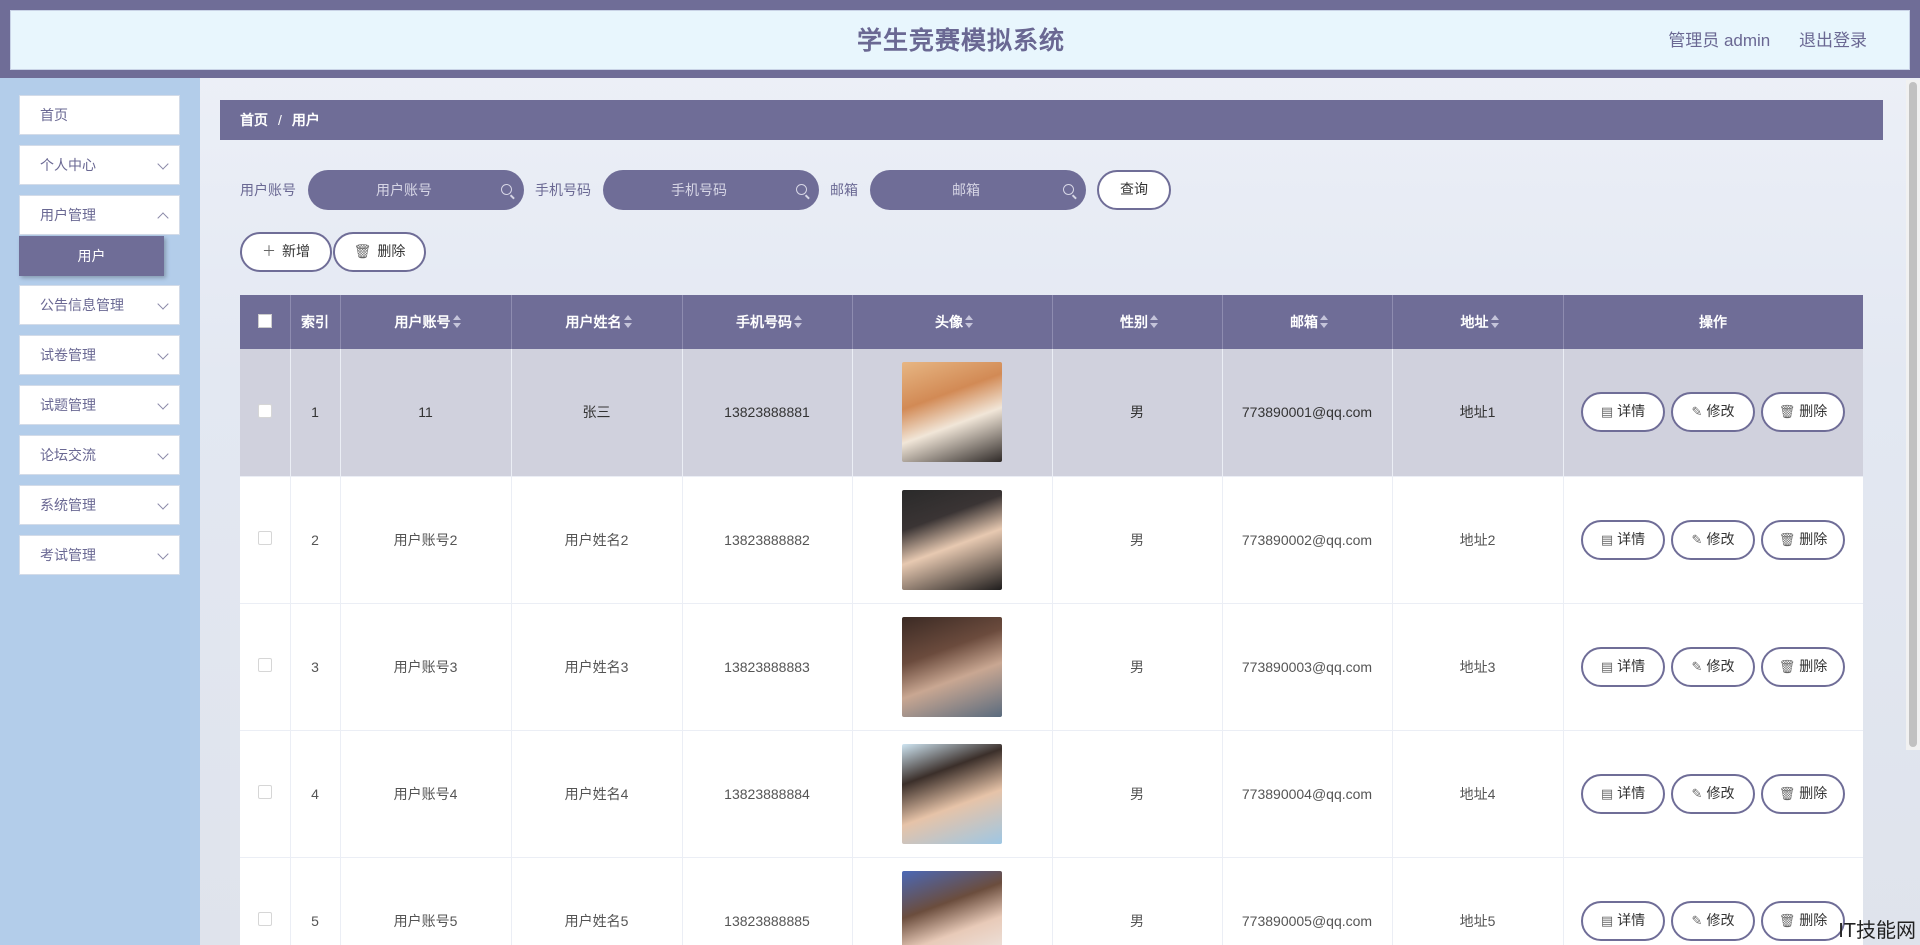  I want to click on account-search-input, so click(416, 190).